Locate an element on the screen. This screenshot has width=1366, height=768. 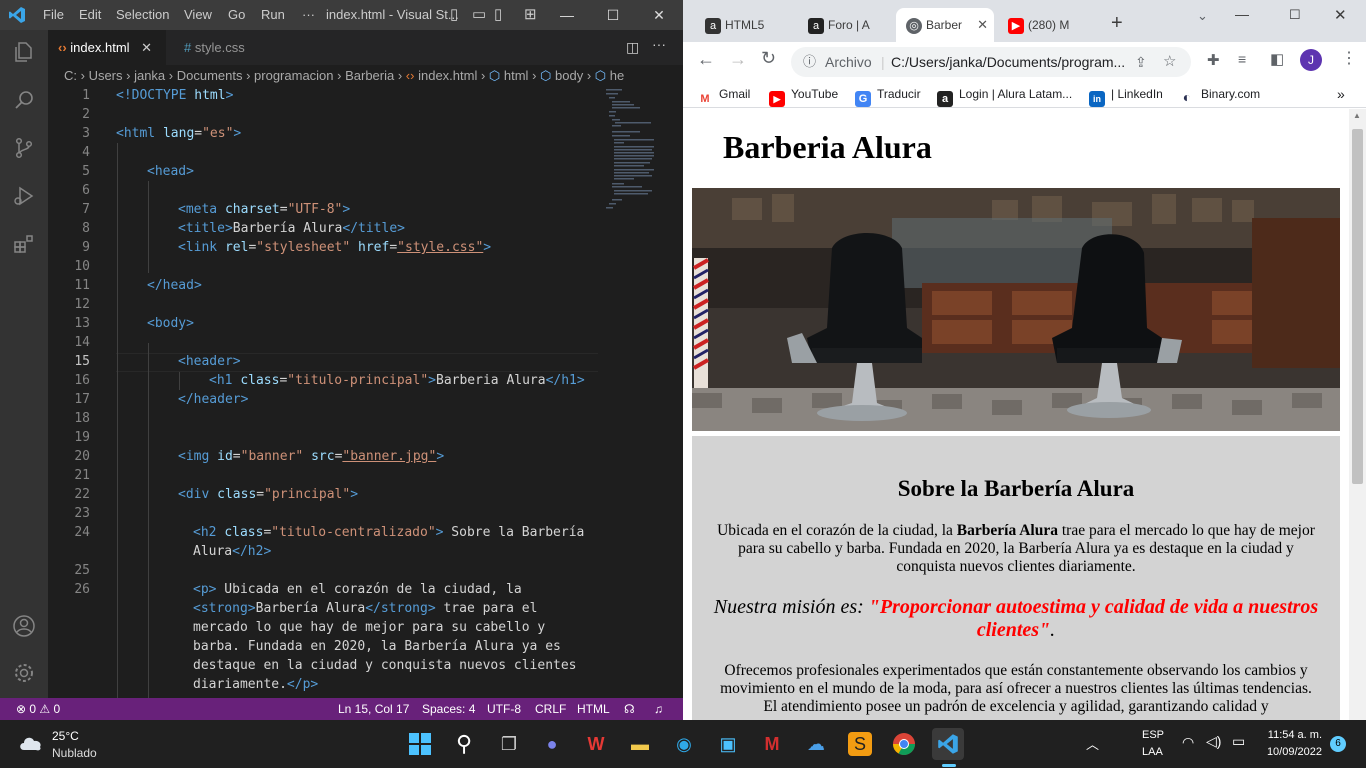
notification-count-badge: 6 is located at coordinates (1338, 744).